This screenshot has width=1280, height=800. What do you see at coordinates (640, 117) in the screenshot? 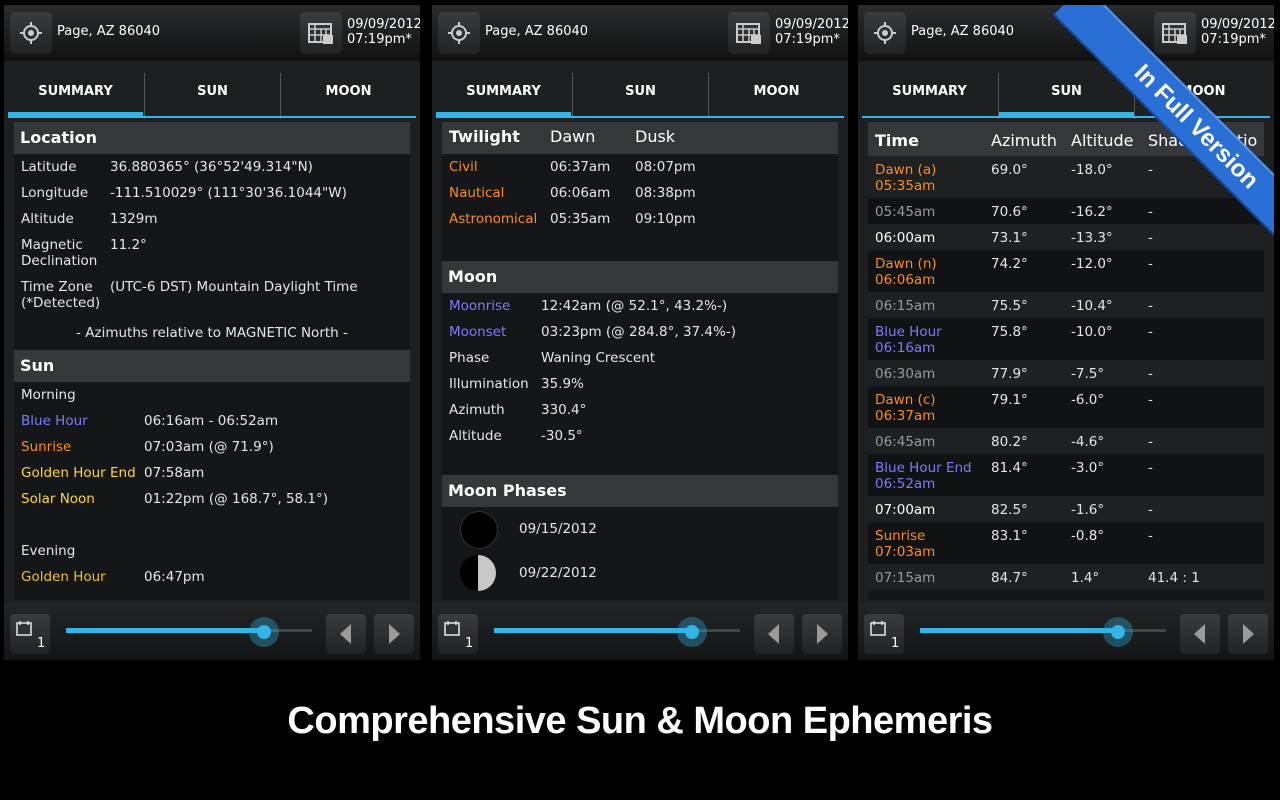
I see `tab-underline` at bounding box center [640, 117].